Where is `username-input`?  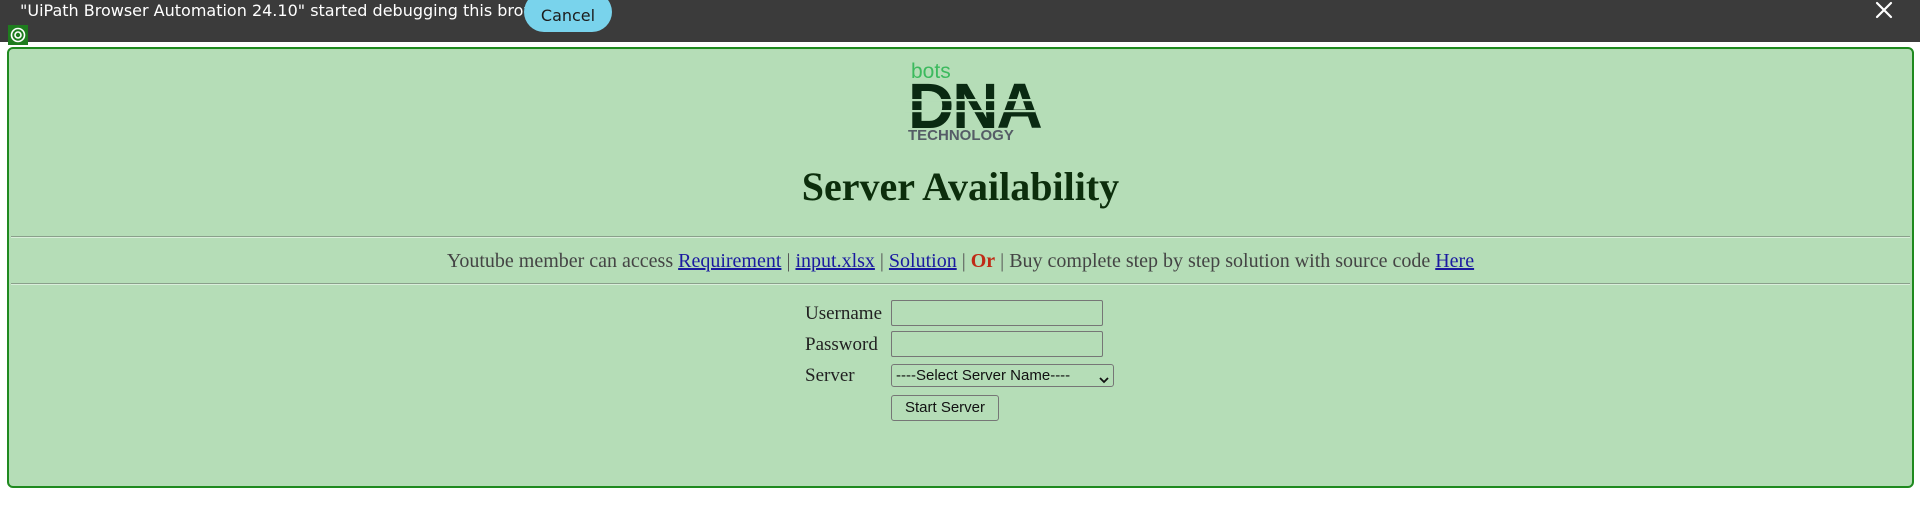
username-input is located at coordinates (997, 313).